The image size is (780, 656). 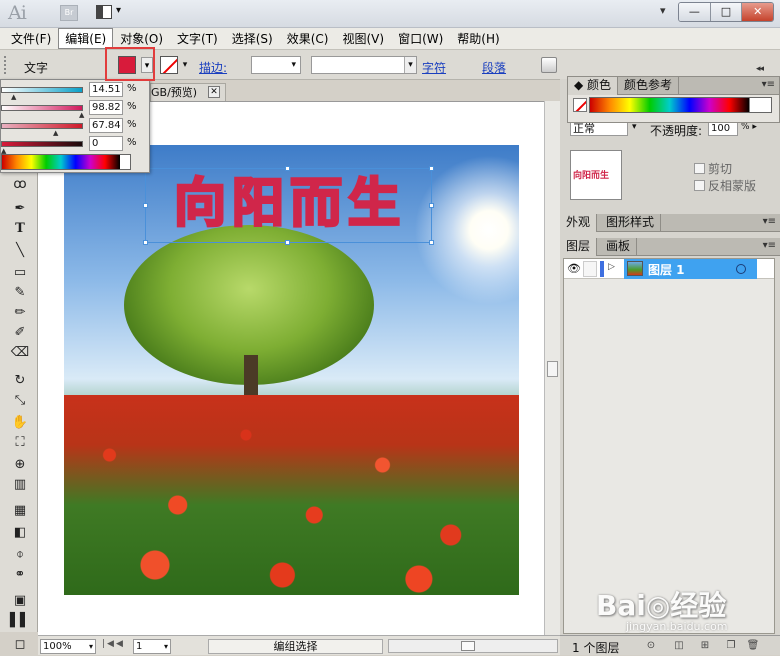 What do you see at coordinates (579, 223) in the screenshot?
I see `tab-appearance: 外观` at bounding box center [579, 223].